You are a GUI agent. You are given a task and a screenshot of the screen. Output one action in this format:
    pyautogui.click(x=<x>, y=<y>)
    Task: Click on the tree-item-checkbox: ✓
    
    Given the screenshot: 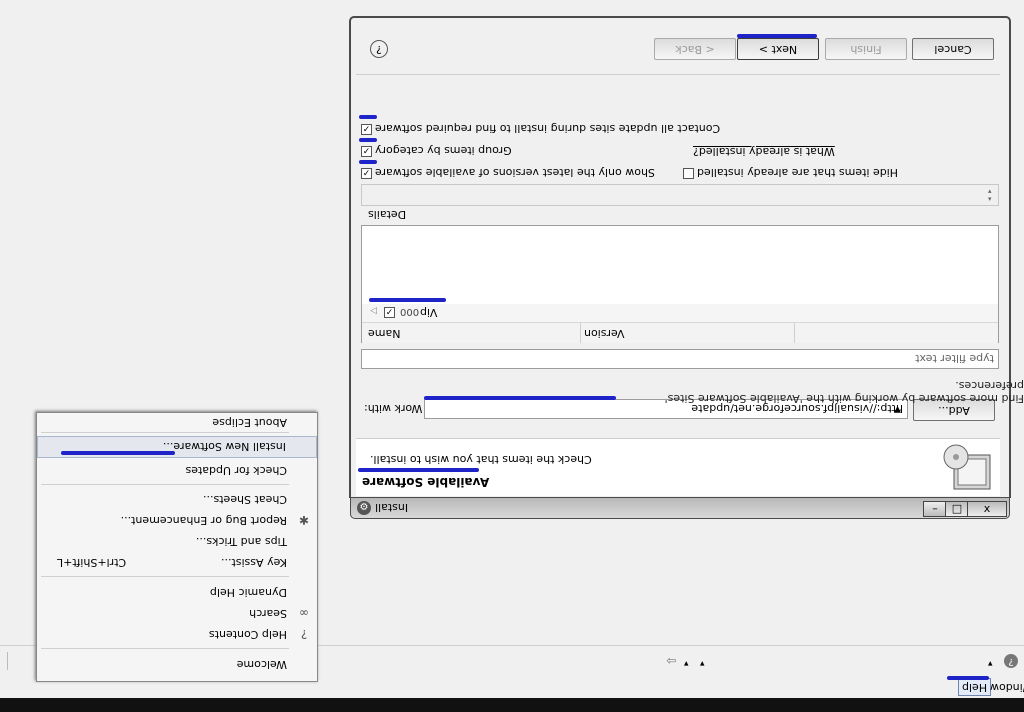 What is the action you would take?
    pyautogui.click(x=389, y=312)
    